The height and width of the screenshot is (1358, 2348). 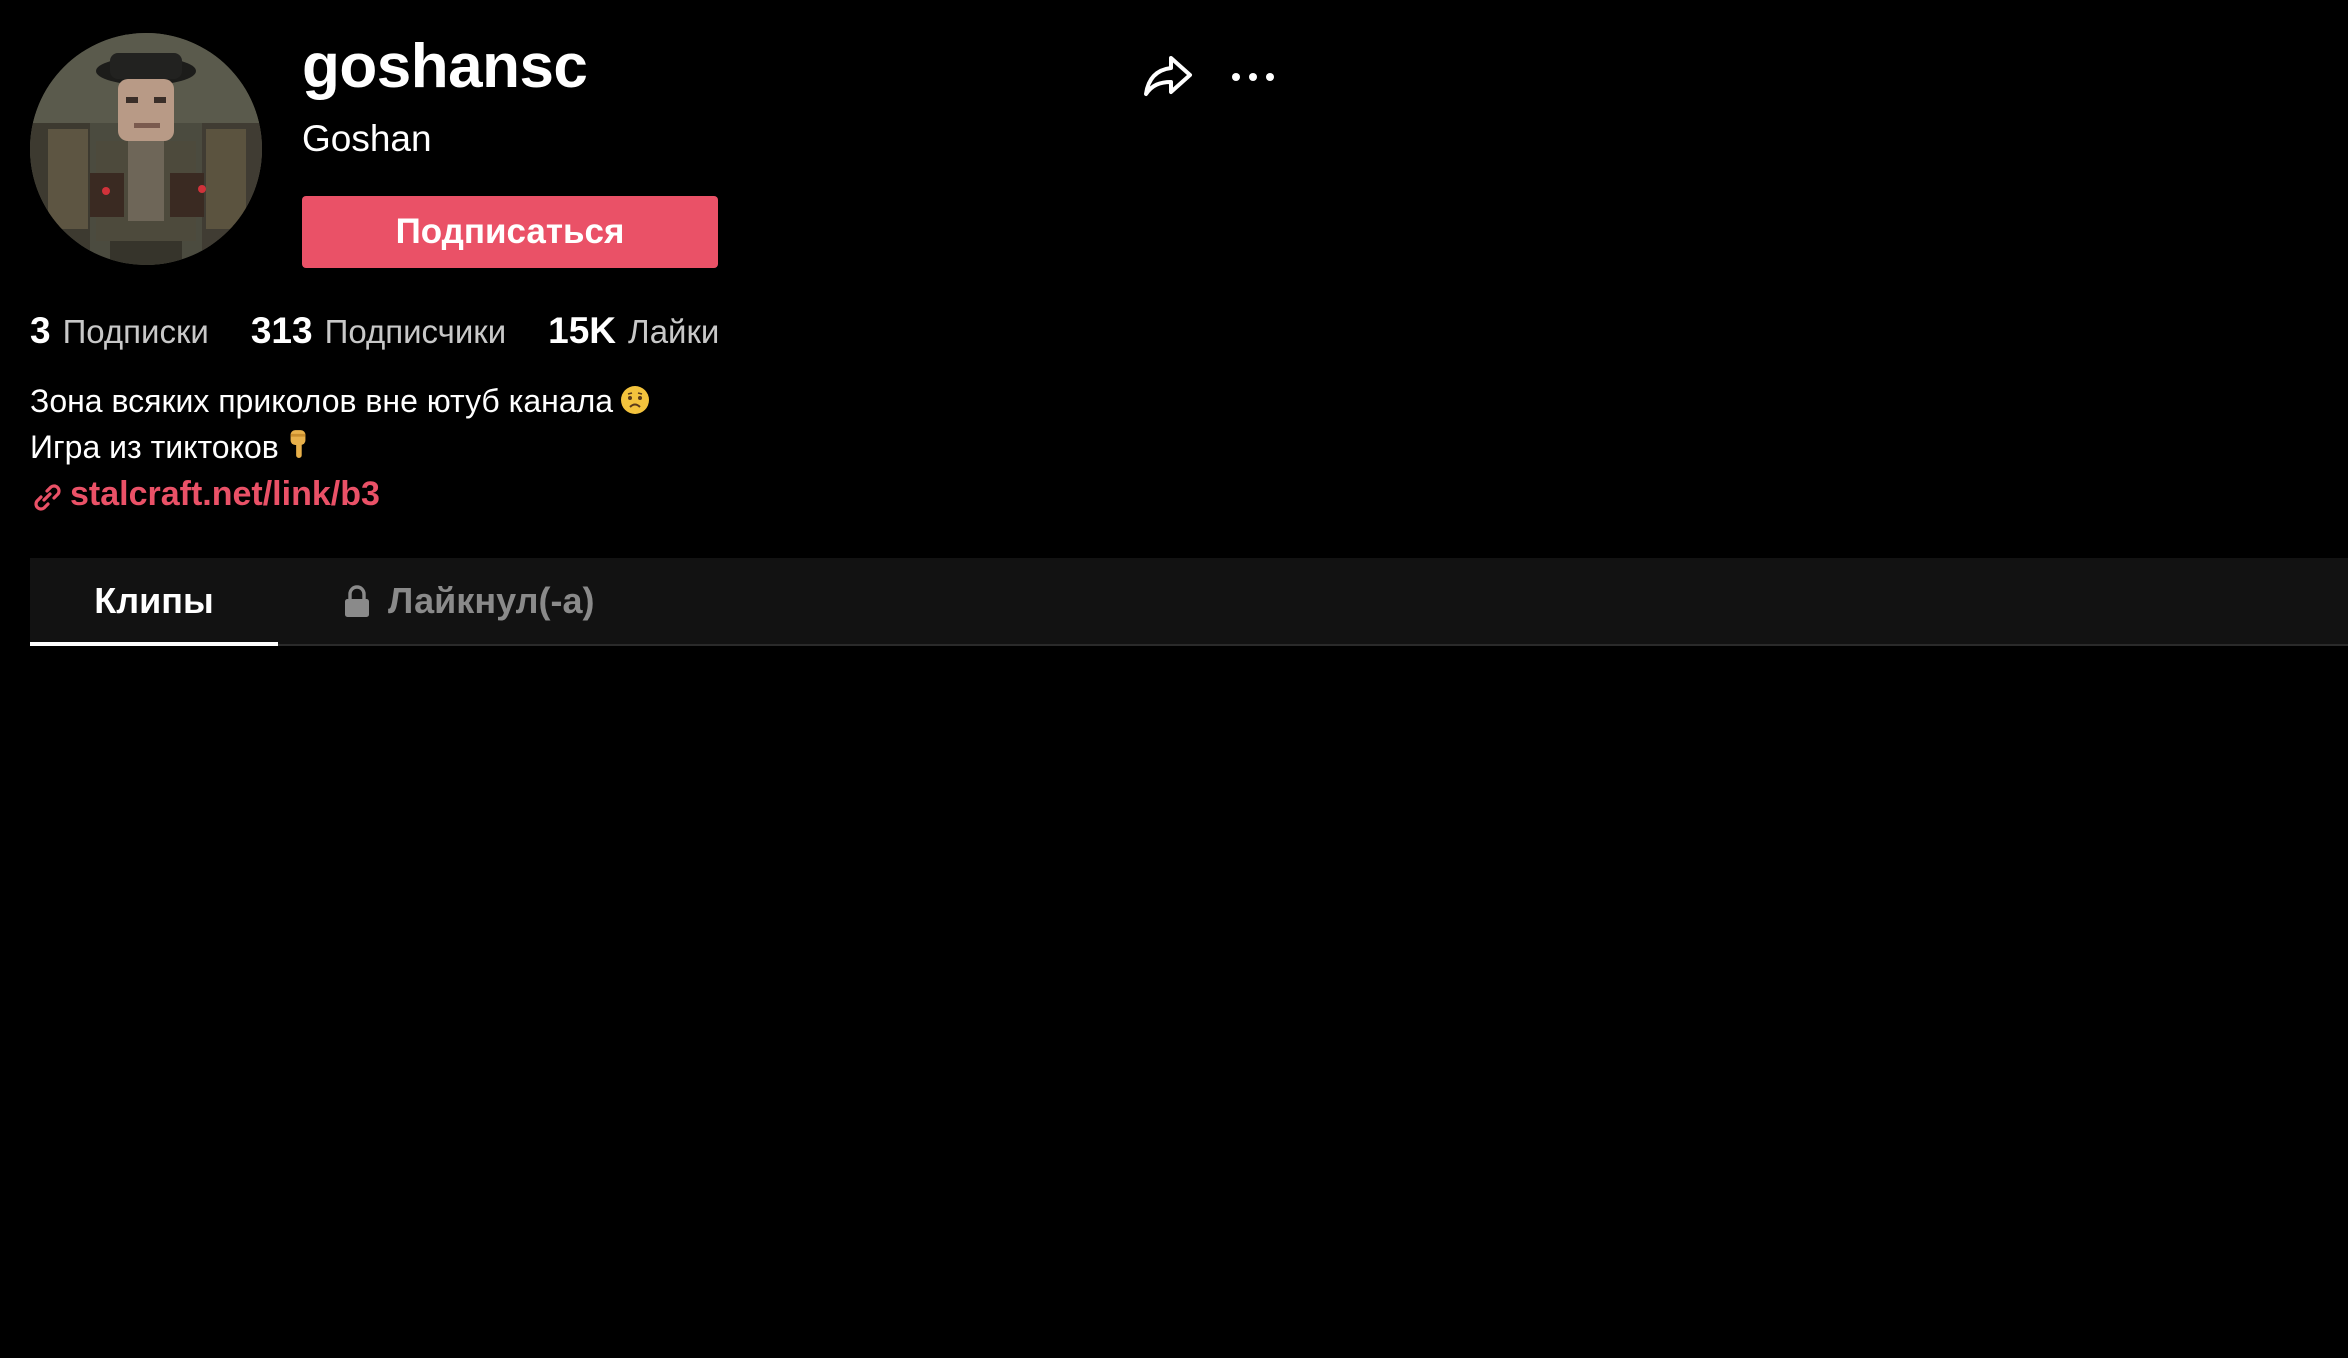 What do you see at coordinates (135, 331) in the screenshot?
I see `following-label: Подписки` at bounding box center [135, 331].